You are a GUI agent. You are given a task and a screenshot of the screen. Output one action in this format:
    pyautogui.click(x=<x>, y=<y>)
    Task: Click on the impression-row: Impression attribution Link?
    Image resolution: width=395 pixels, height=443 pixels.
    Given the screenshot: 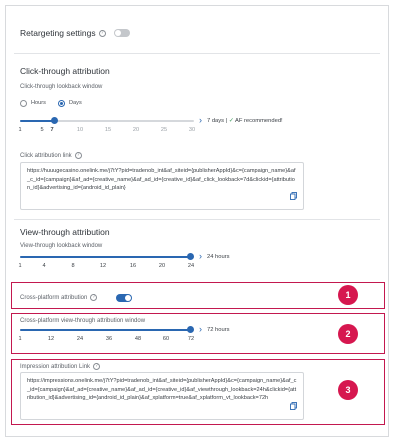 What is the action you would take?
    pyautogui.click(x=60, y=367)
    